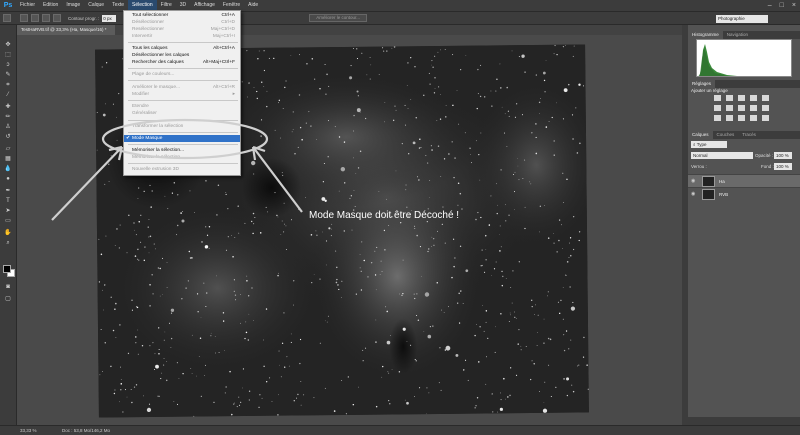 The image size is (800, 435). I want to click on menu-aide: Aide, so click(253, 5).